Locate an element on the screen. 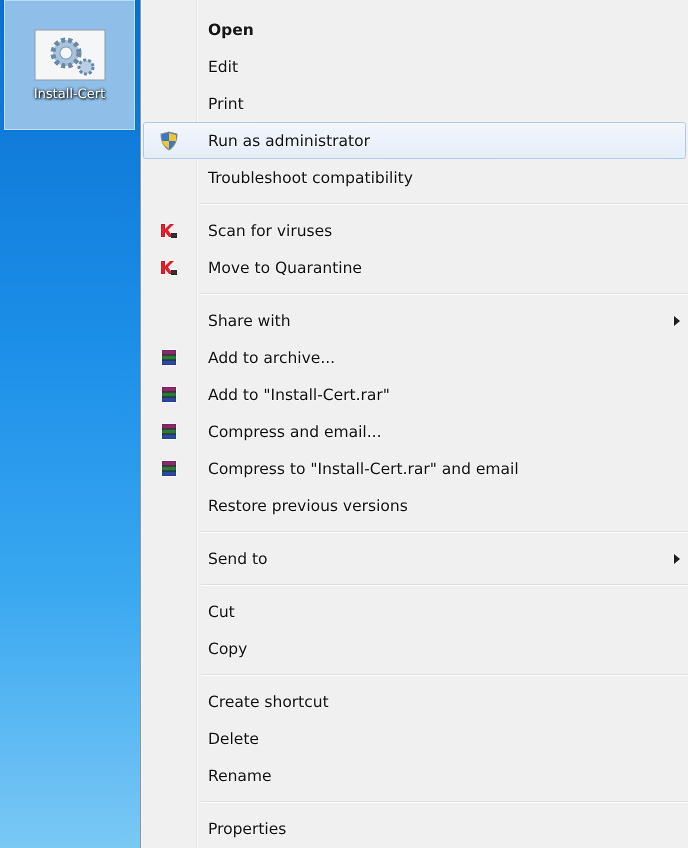  menu-item-label: Compress to "Install-Cert.rar" and email is located at coordinates (363, 469).